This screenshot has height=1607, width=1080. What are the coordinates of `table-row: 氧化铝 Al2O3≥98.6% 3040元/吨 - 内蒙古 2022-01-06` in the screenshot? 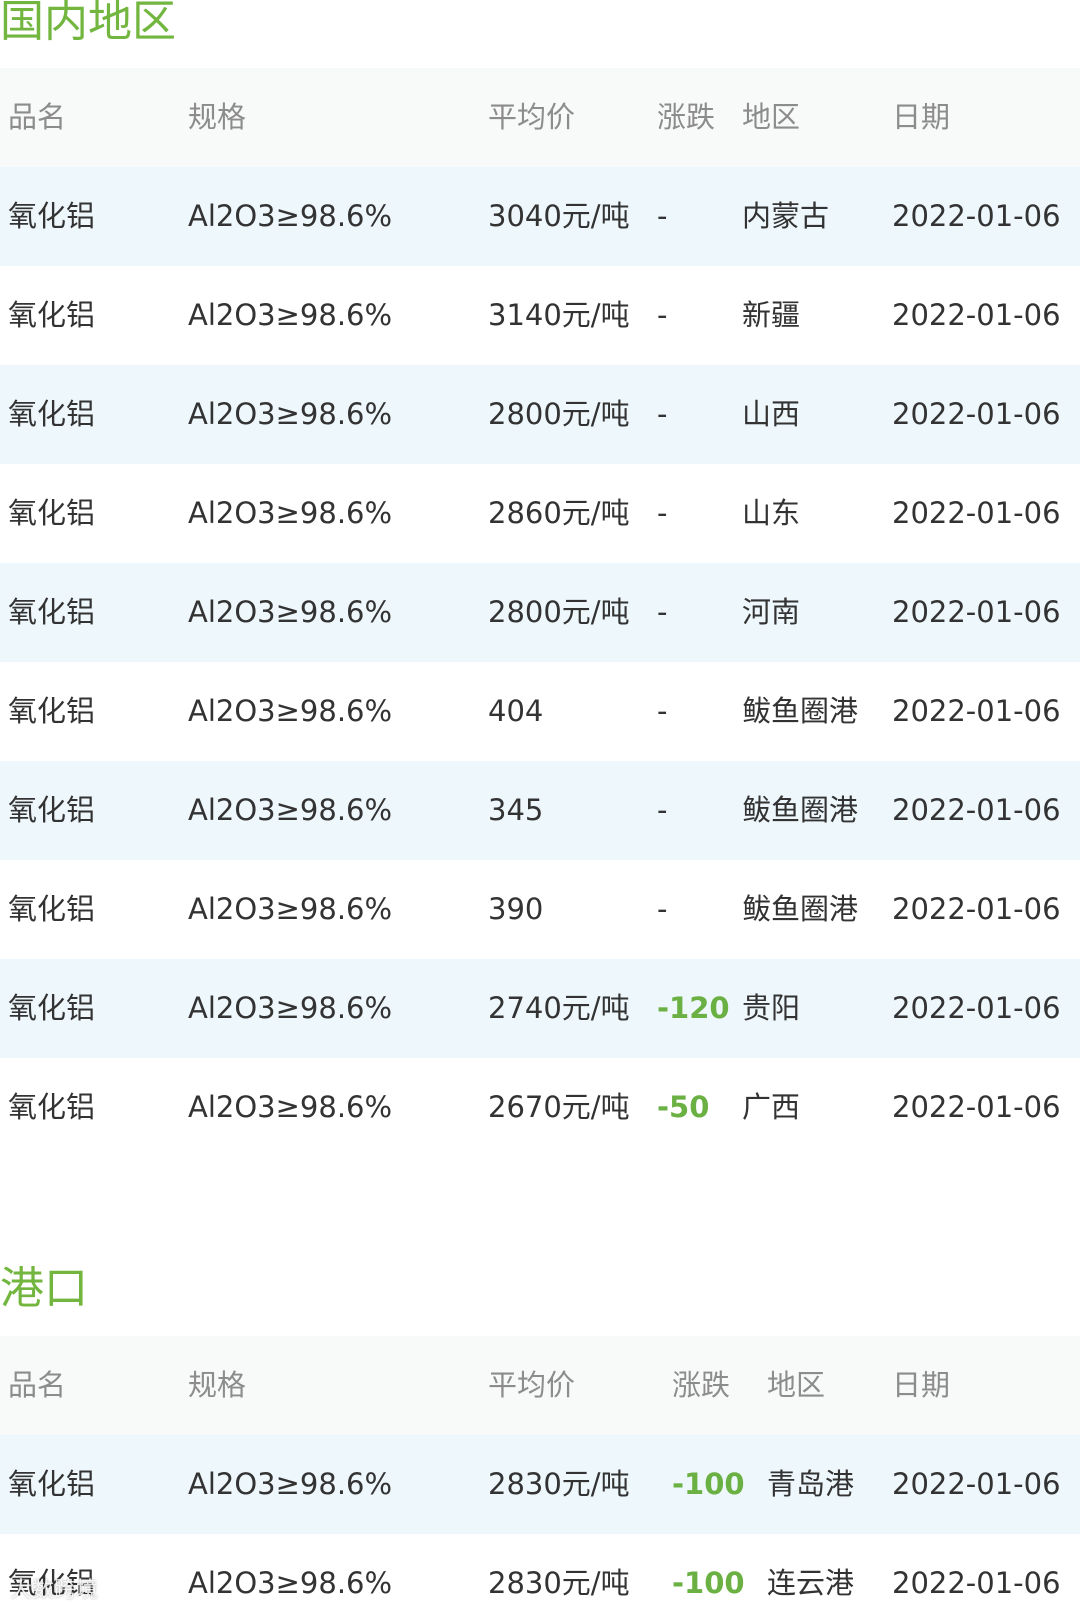 It's located at (540, 216).